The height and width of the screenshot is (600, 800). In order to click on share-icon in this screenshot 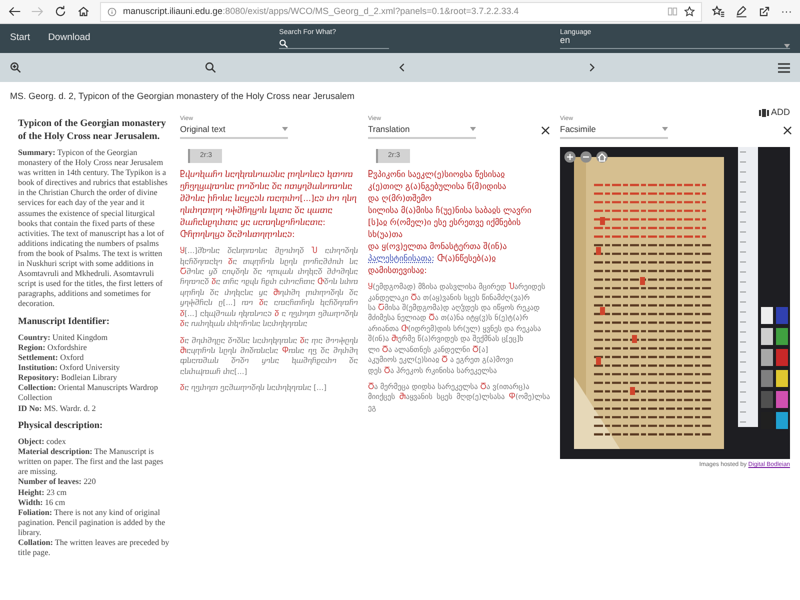, I will do `click(764, 11)`.